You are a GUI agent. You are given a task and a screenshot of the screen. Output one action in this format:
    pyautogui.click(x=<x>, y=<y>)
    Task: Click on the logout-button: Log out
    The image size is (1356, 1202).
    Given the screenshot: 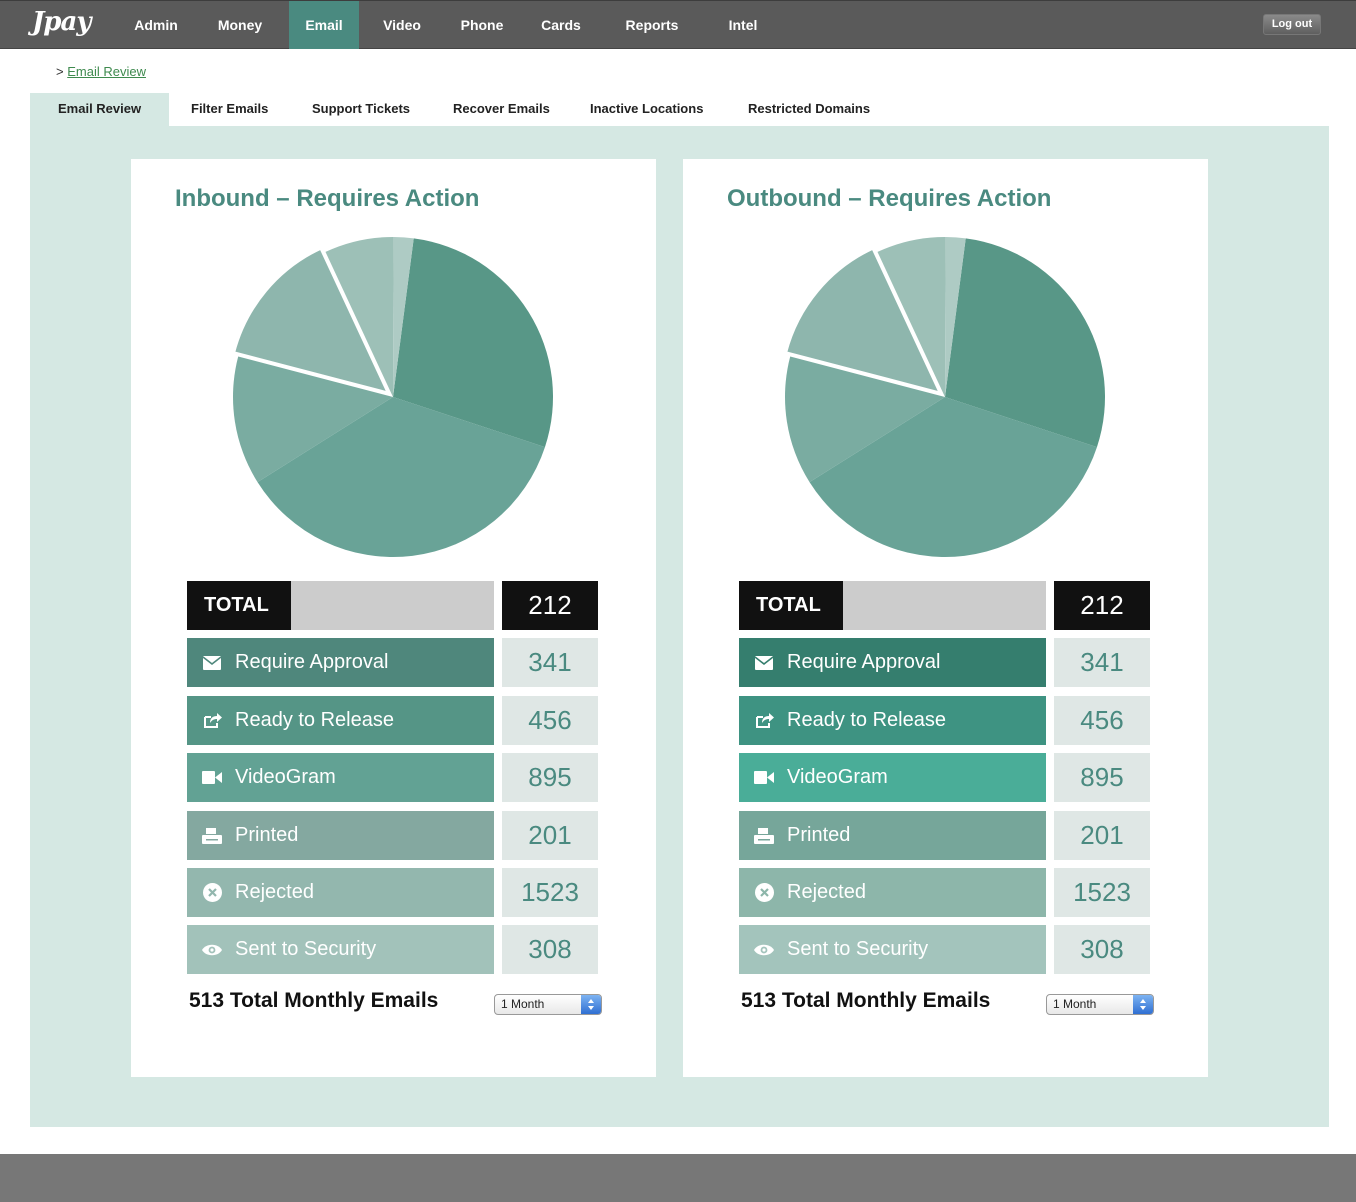 What is the action you would take?
    pyautogui.click(x=1292, y=24)
    